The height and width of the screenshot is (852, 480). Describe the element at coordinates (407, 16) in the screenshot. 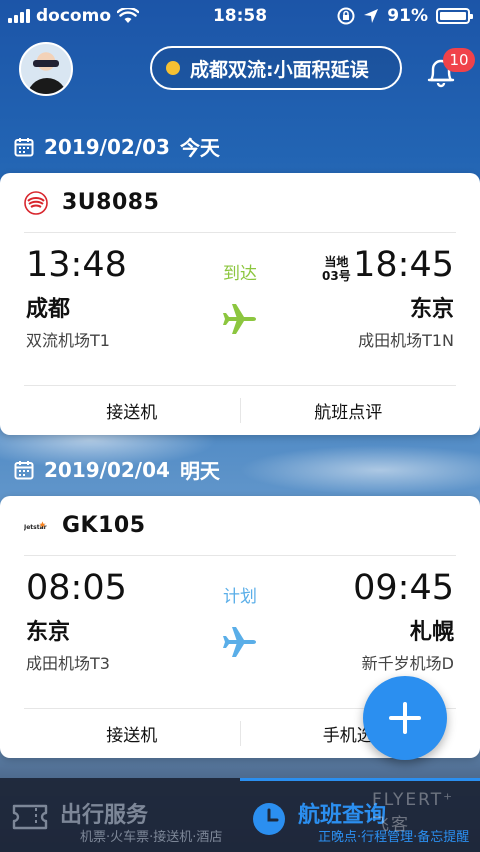

I see `battery-percent: 91%` at that location.